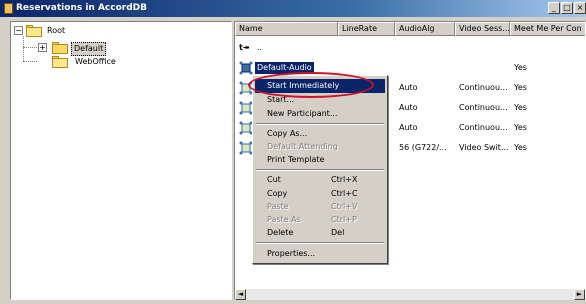 This screenshot has width=586, height=304. What do you see at coordinates (302, 146) in the screenshot?
I see `menu-item-default-attending: Default Attending` at bounding box center [302, 146].